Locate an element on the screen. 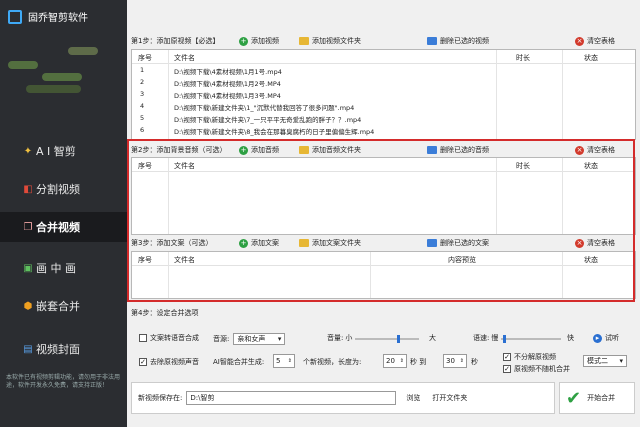  sidebar-item-split-video: ◧ 分割视频 is located at coordinates (63, 189).